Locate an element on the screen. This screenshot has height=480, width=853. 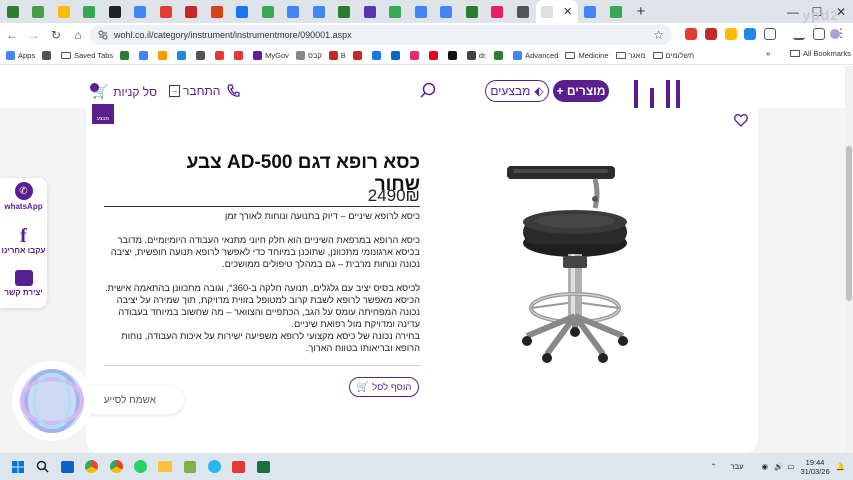
reload-icon: ↻ is located at coordinates (56, 35).